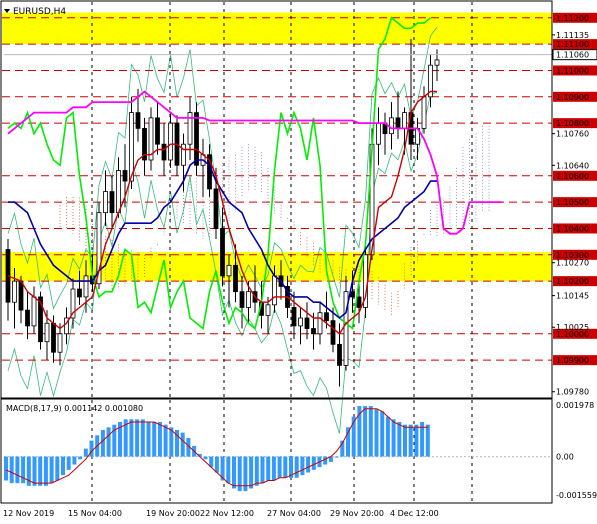  I want to click on price-tick-label: 1.10270, so click(572, 263).